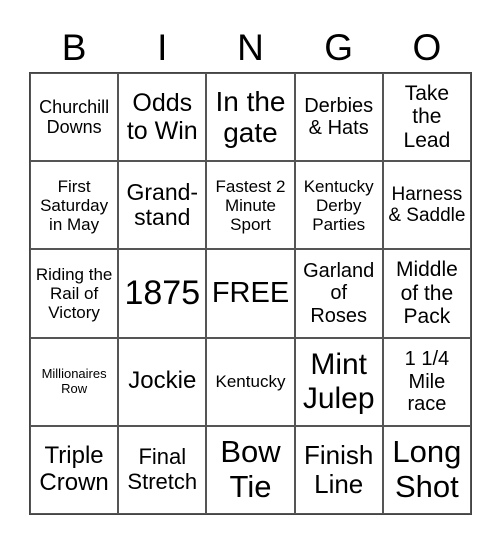 The width and height of the screenshot is (500, 544). I want to click on bingo-cell-text: Final Stretch, so click(162, 469).